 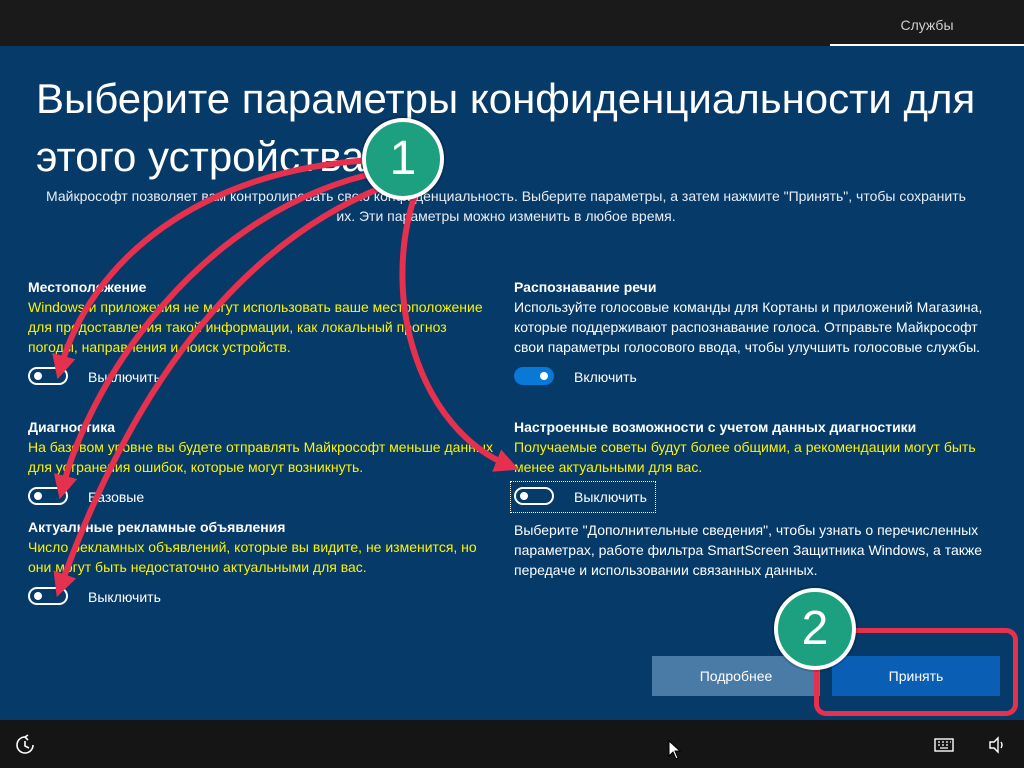 I want to click on keyboard-icon, so click(x=944, y=747).